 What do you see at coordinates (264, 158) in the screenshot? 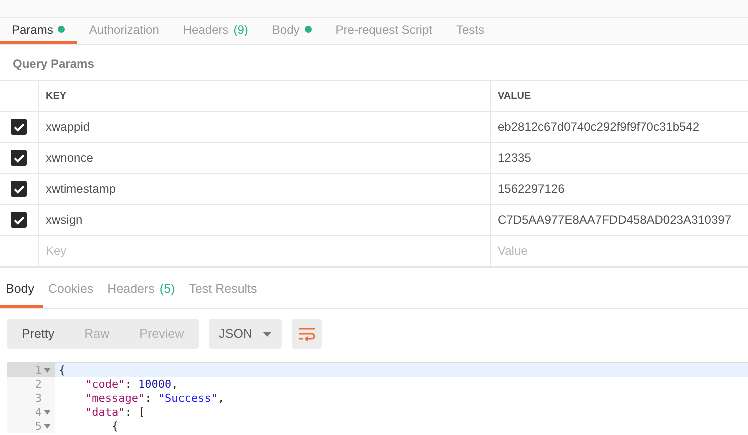
I see `param-key-cell: xwnonce` at bounding box center [264, 158].